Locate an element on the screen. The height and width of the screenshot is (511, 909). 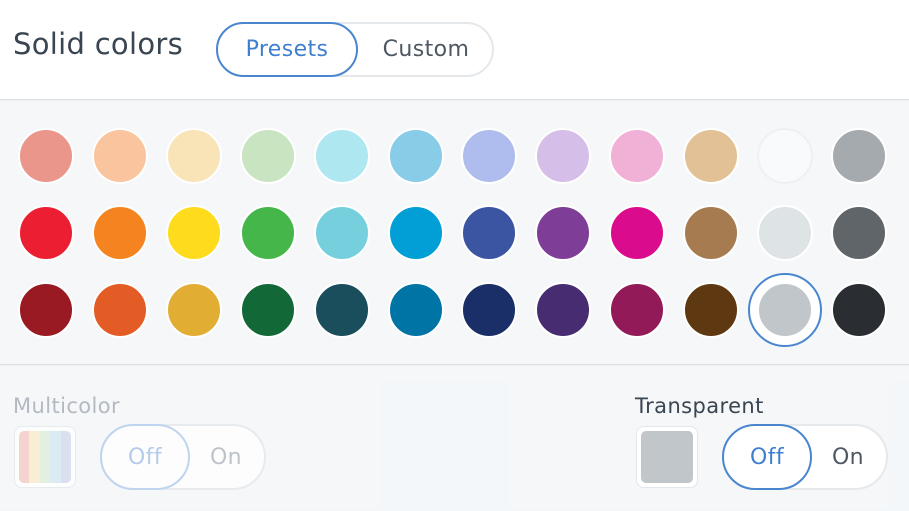
color-swatch-r2-c5 is located at coordinates (341, 233).